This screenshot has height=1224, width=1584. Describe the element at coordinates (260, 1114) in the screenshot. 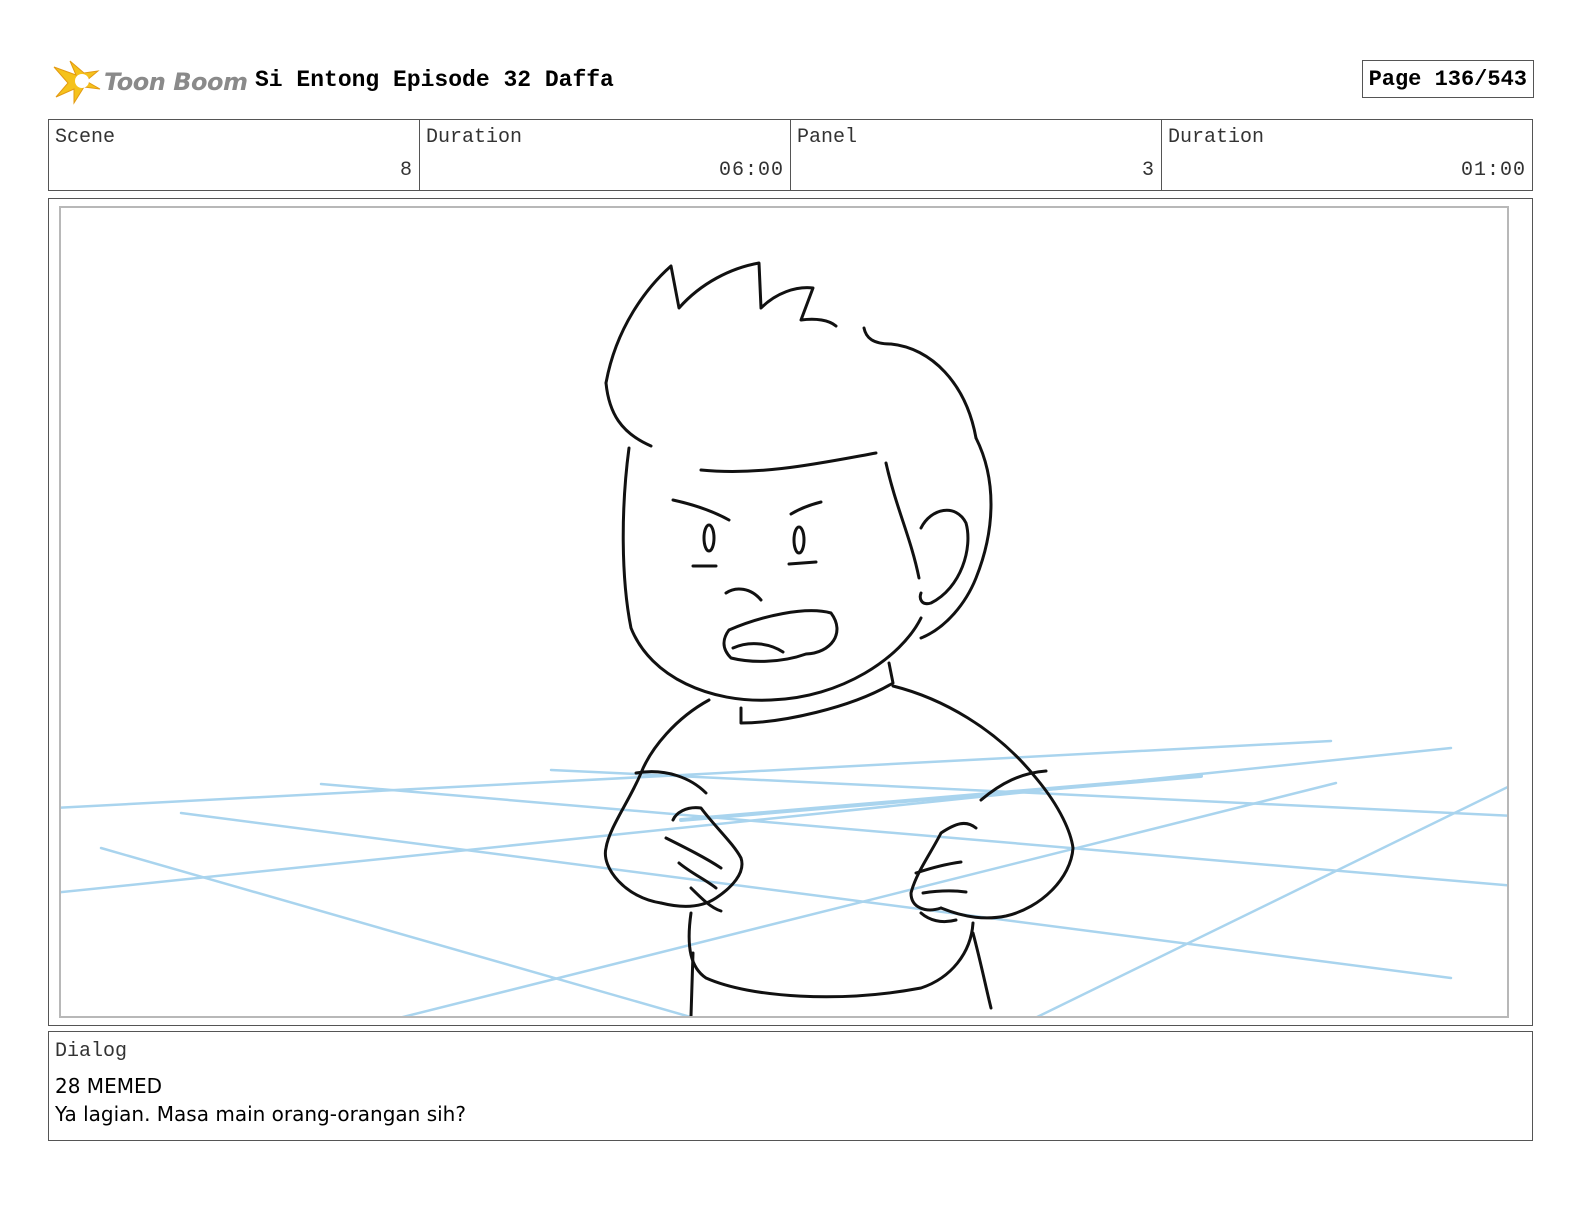

I see `dialog-line: Ya lagian. Masa main orang-orangan sih?` at that location.